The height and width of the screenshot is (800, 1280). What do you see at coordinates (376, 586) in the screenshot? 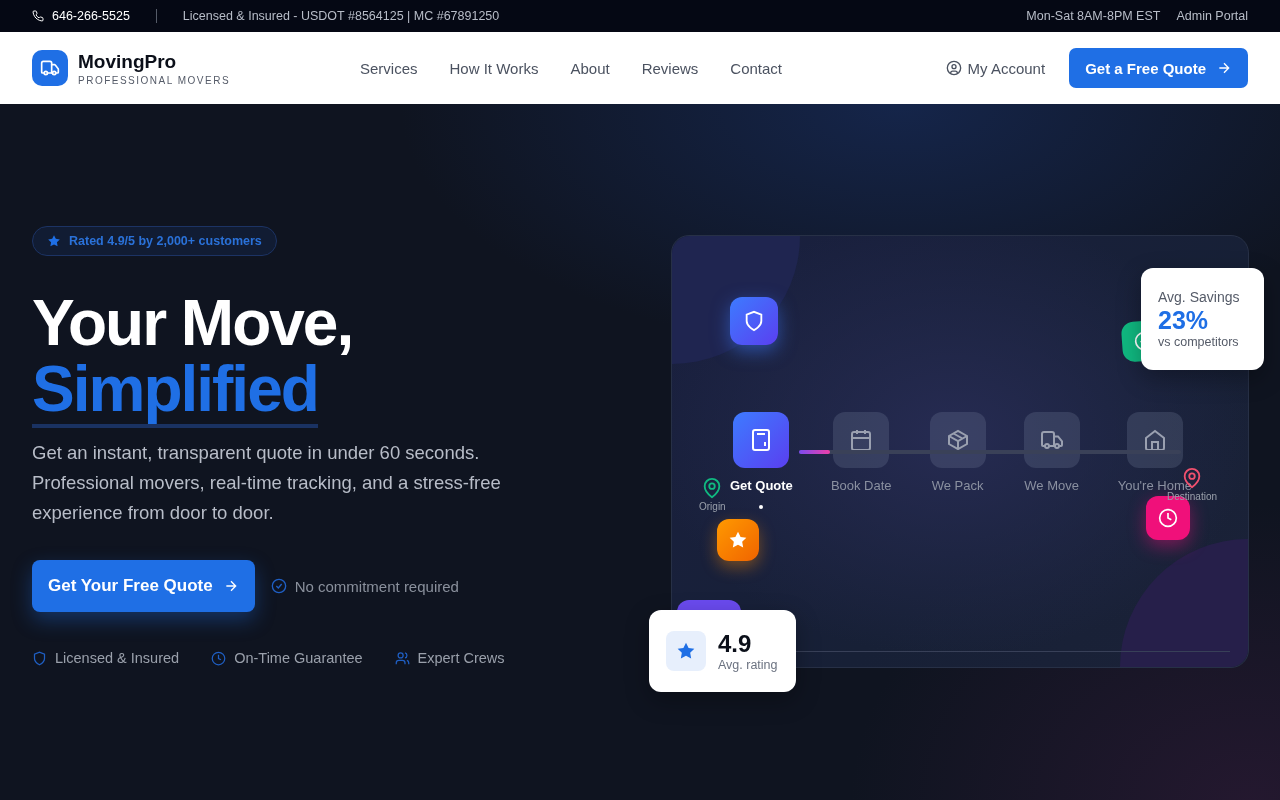
I see `no-commitment-note: No commitment required` at bounding box center [376, 586].